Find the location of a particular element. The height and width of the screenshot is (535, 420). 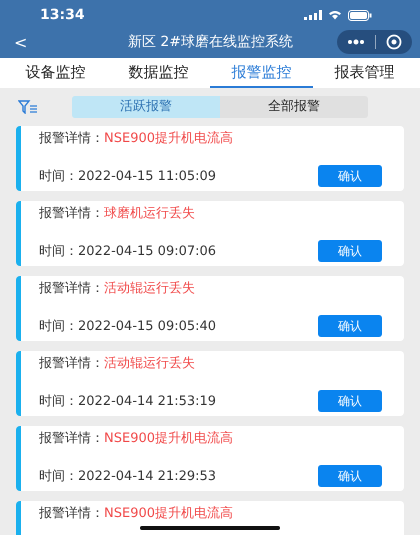

alarm-time: 时间：2022-04-14 21:53:19 is located at coordinates (127, 401).